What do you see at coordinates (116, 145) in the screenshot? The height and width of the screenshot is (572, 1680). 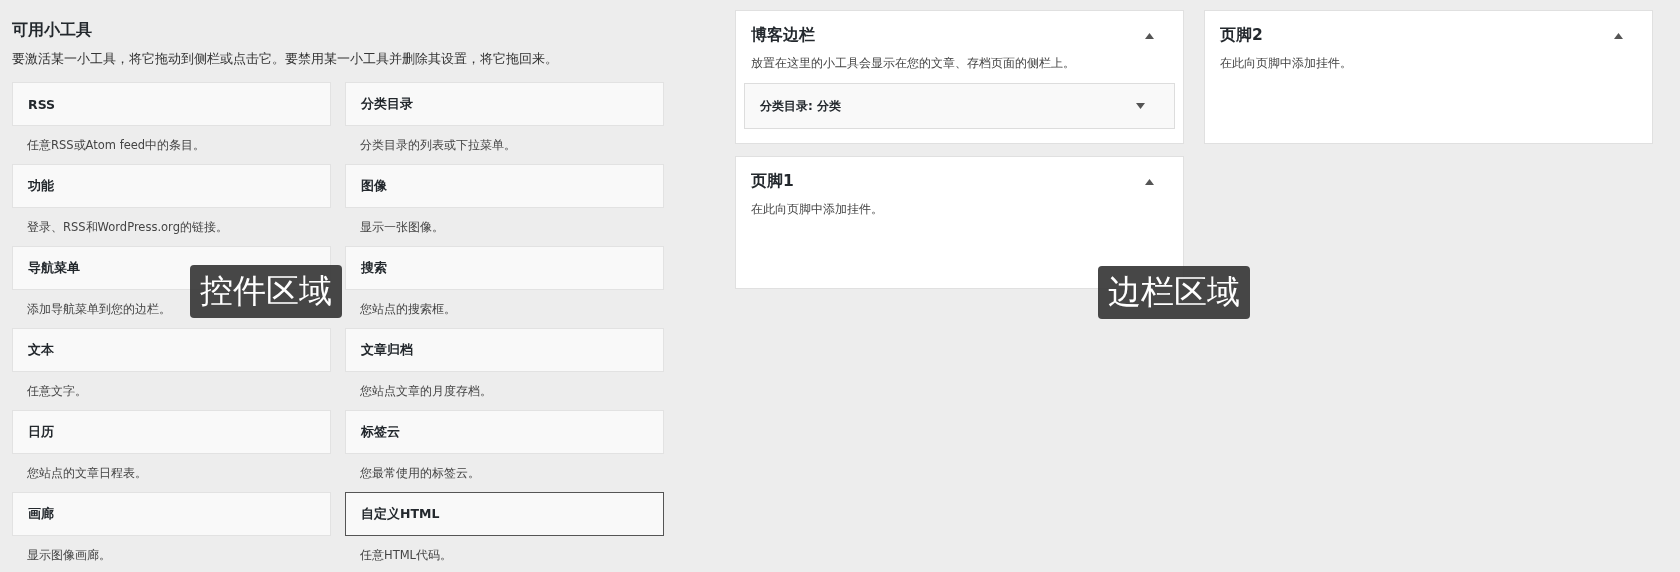 I see `widget-description: 任意RSS或Atom feed中的条目。` at bounding box center [116, 145].